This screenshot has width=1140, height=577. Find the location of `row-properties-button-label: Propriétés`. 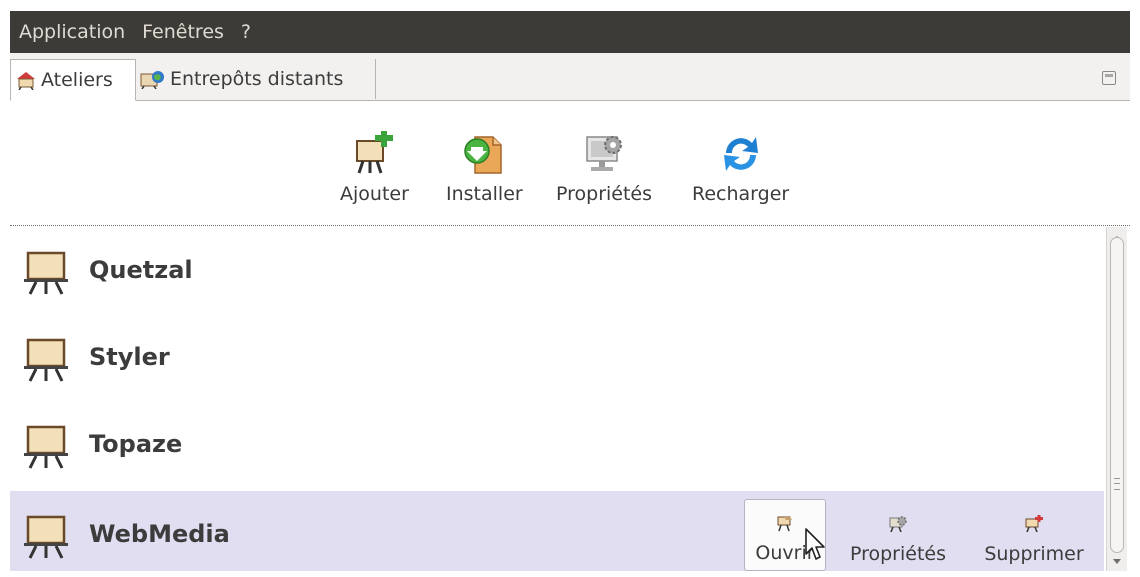

row-properties-button-label: Propriétés is located at coordinates (898, 554).